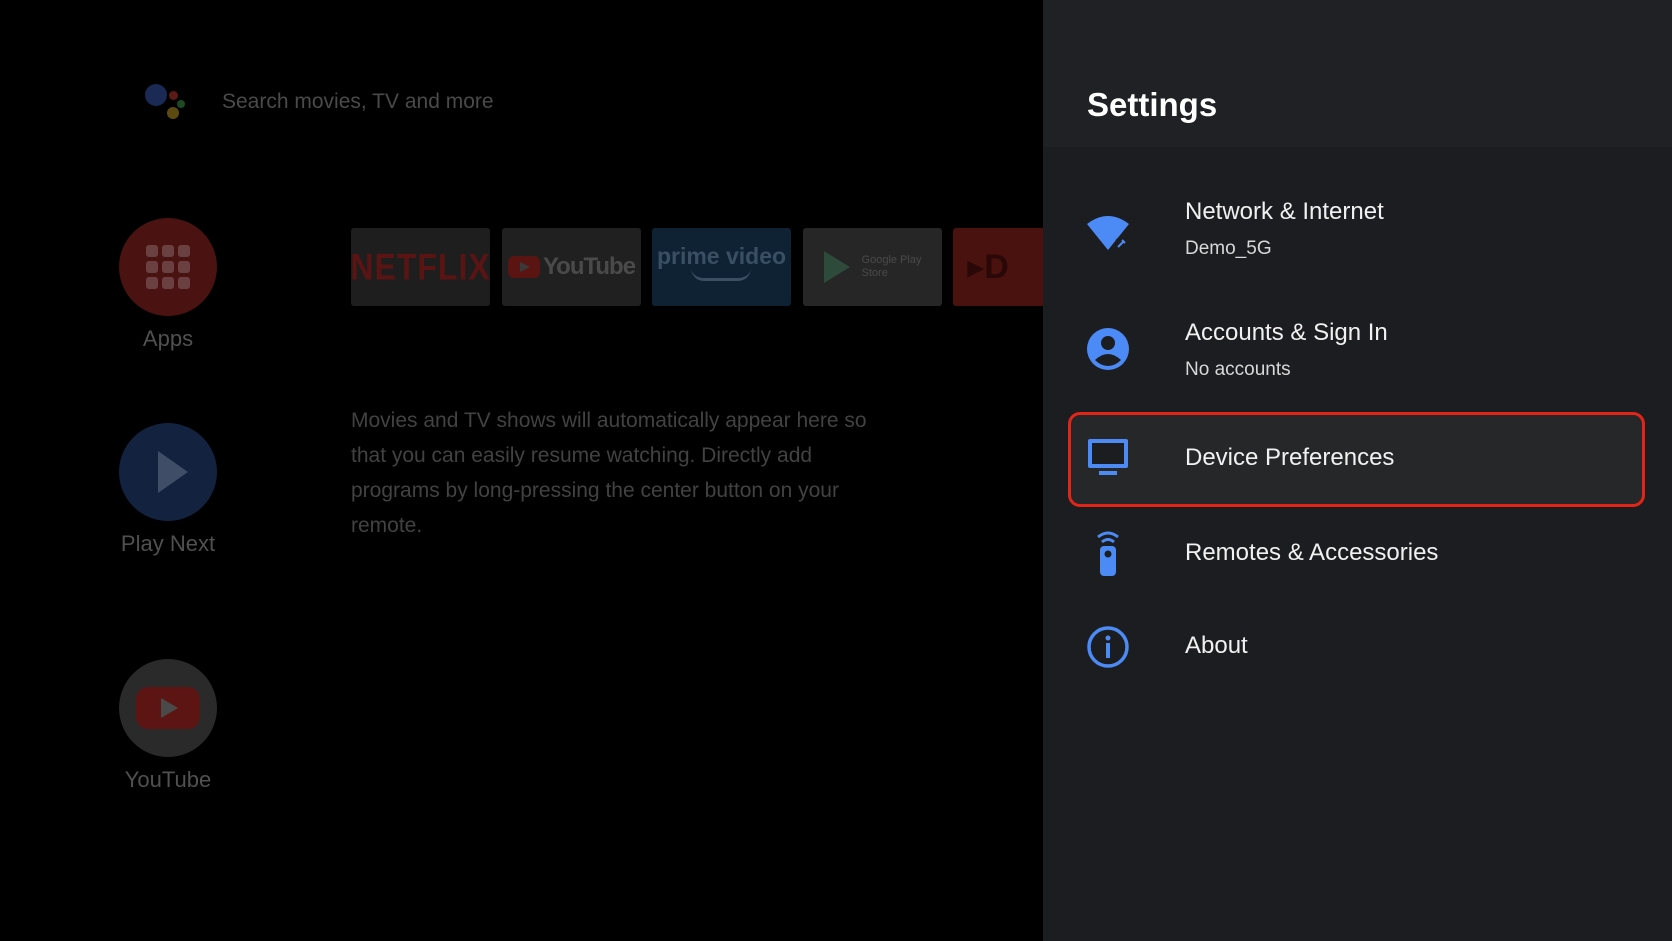 This screenshot has height=941, width=1672. What do you see at coordinates (168, 543) in the screenshot?
I see `play-next-label: Play Next` at bounding box center [168, 543].